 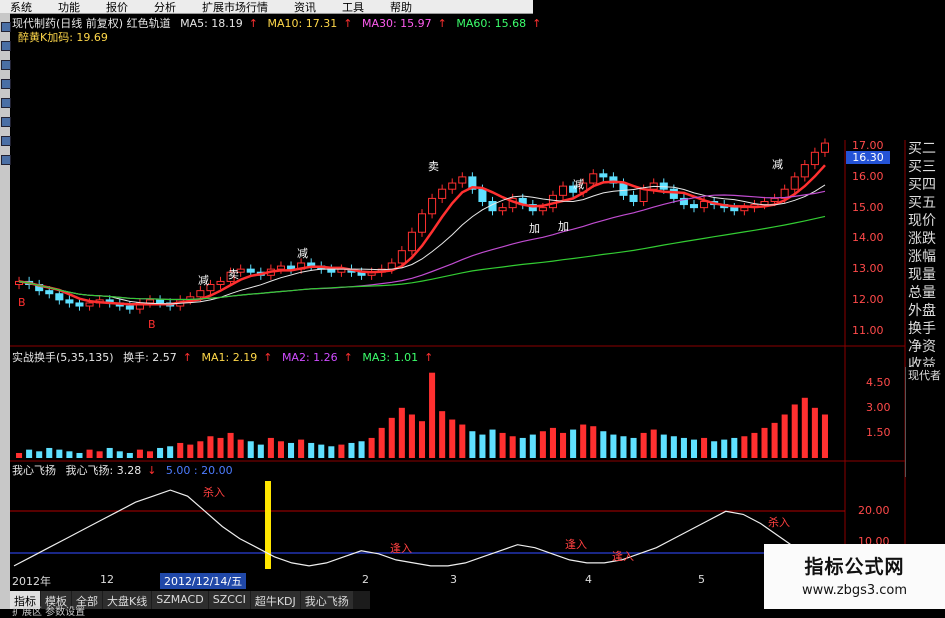 I want to click on ann-step-in-3: 逢入, so click(x=623, y=556).